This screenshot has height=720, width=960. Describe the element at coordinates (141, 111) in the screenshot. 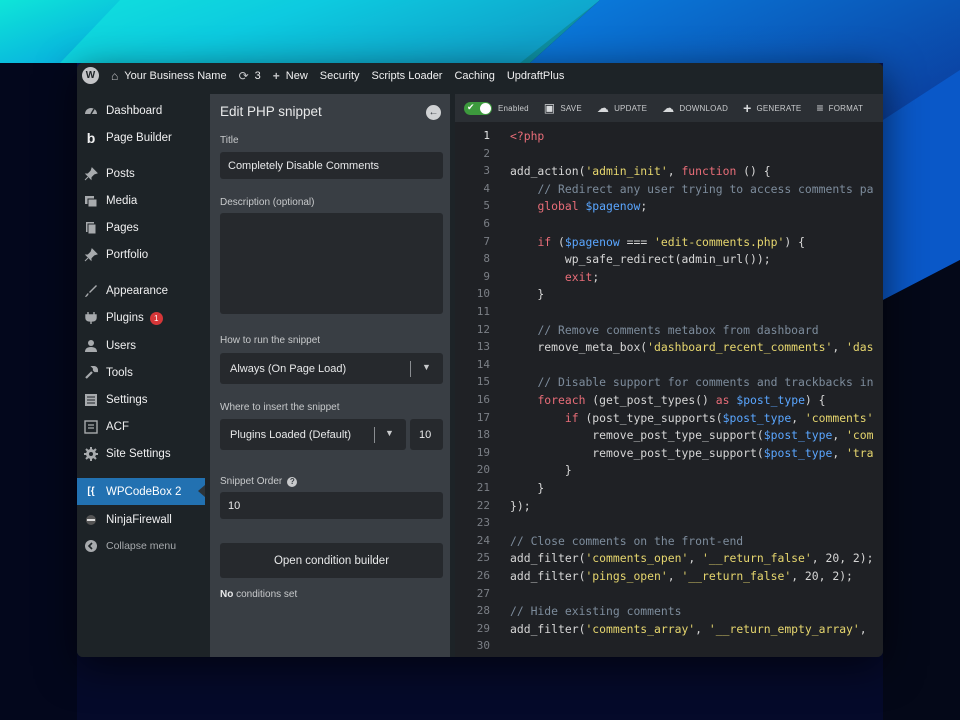

I see `sidebar-item-dashboard: Dashboard` at that location.